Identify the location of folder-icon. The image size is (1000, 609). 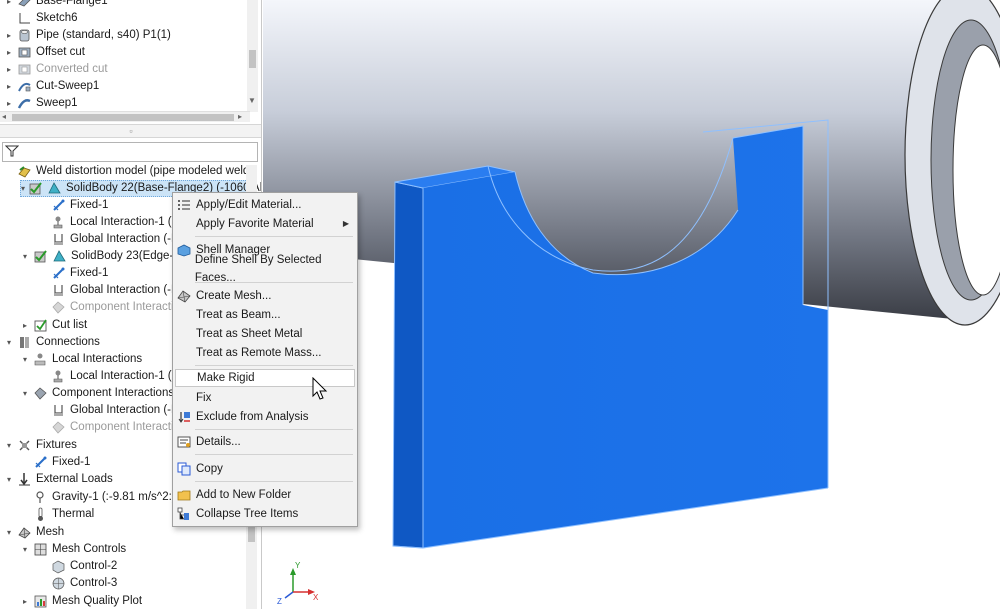
(184, 495).